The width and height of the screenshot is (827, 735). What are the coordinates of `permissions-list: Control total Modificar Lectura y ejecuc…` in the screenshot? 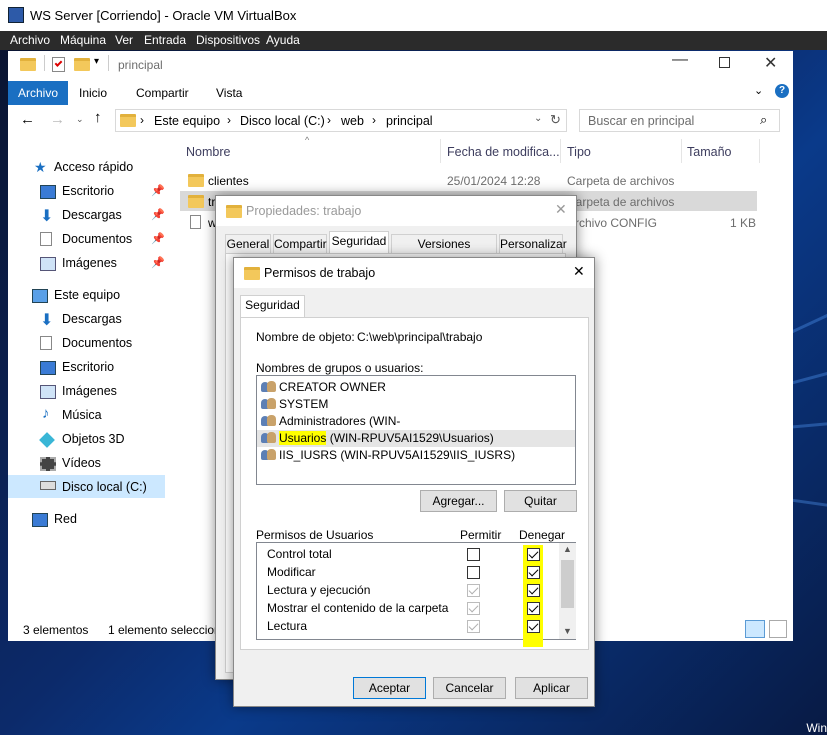 It's located at (416, 594).